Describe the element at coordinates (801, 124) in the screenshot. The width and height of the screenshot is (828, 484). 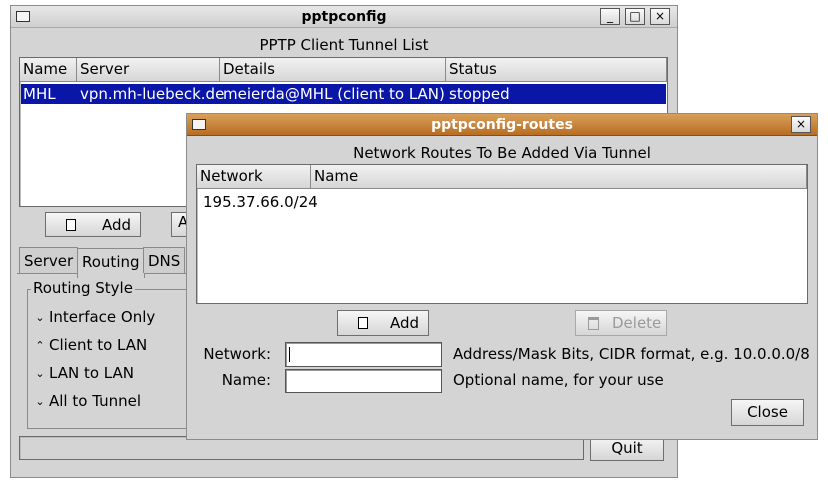
I see `routes-close-button: ×` at that location.